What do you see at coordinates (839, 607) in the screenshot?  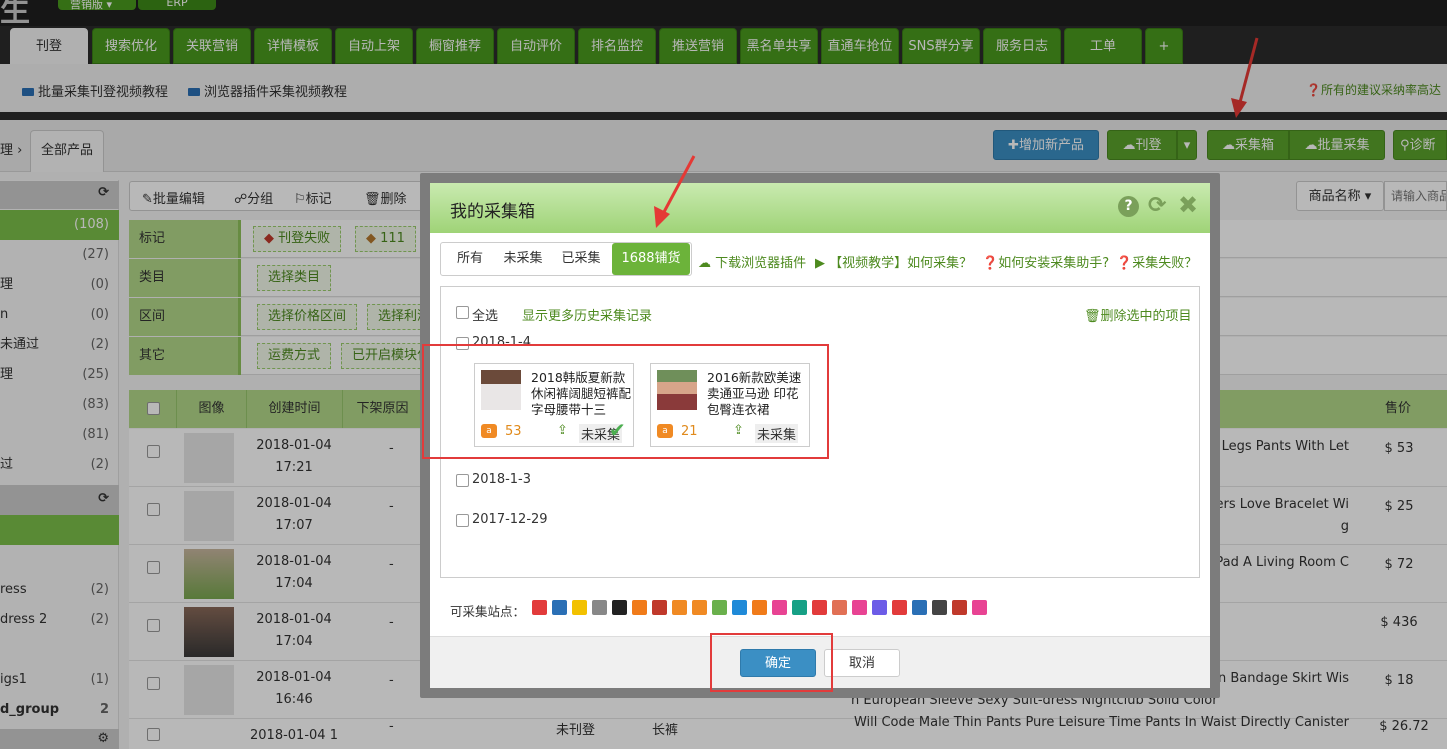 I see `flower-icon` at bounding box center [839, 607].